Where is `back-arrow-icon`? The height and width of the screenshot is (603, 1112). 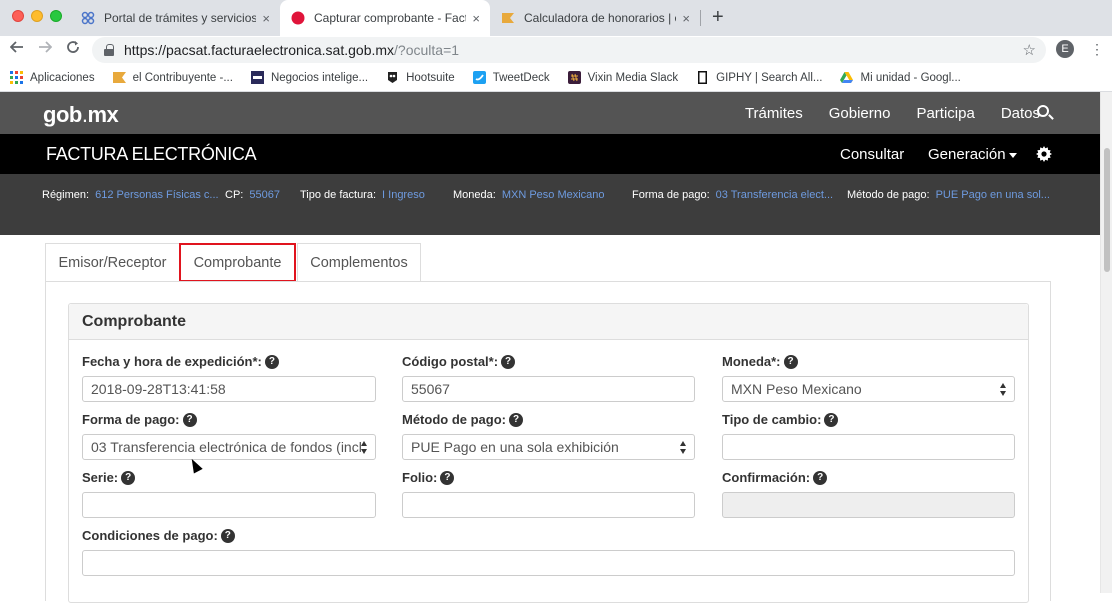 back-arrow-icon is located at coordinates (16, 50).